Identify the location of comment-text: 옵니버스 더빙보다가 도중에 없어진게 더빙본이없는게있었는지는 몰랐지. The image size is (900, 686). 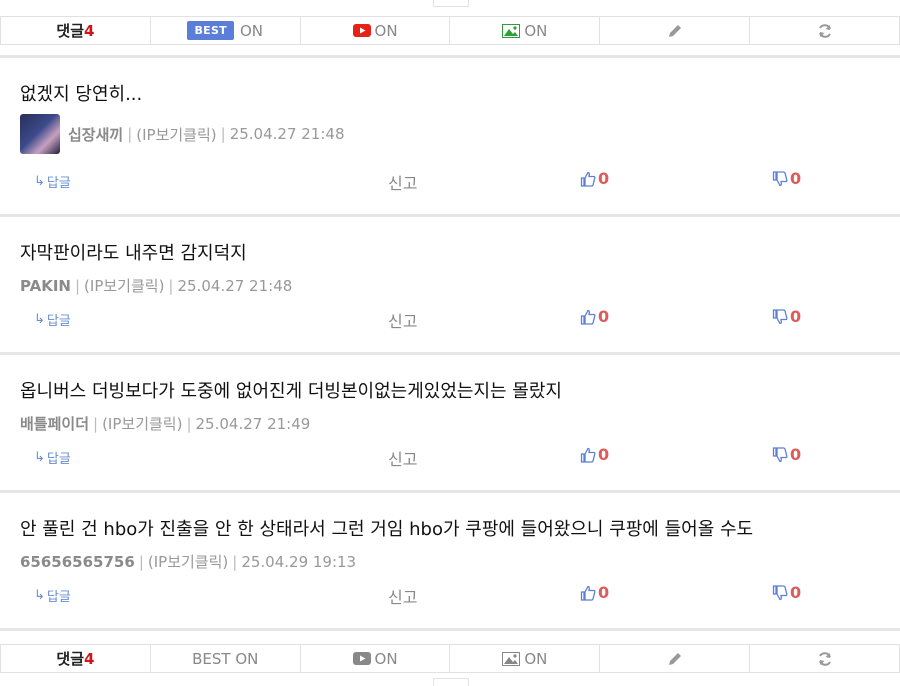
(291, 391).